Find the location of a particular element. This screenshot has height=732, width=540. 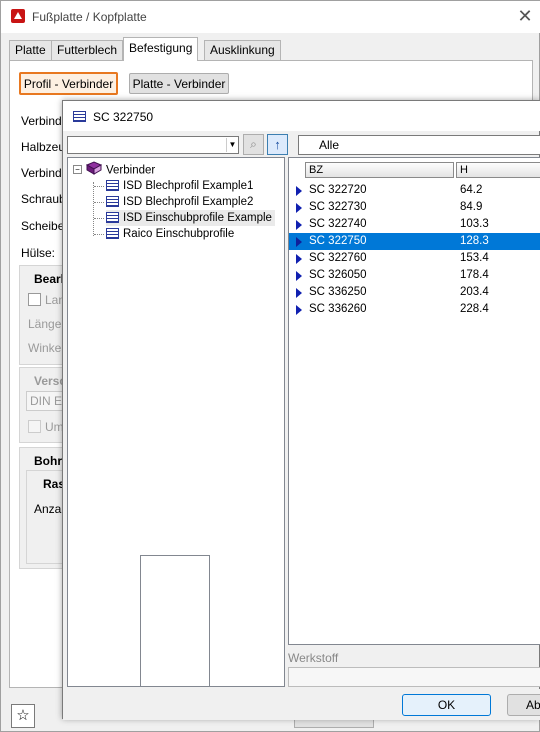

platte-verbinder-button: Platte - Verbinder is located at coordinates (179, 83).